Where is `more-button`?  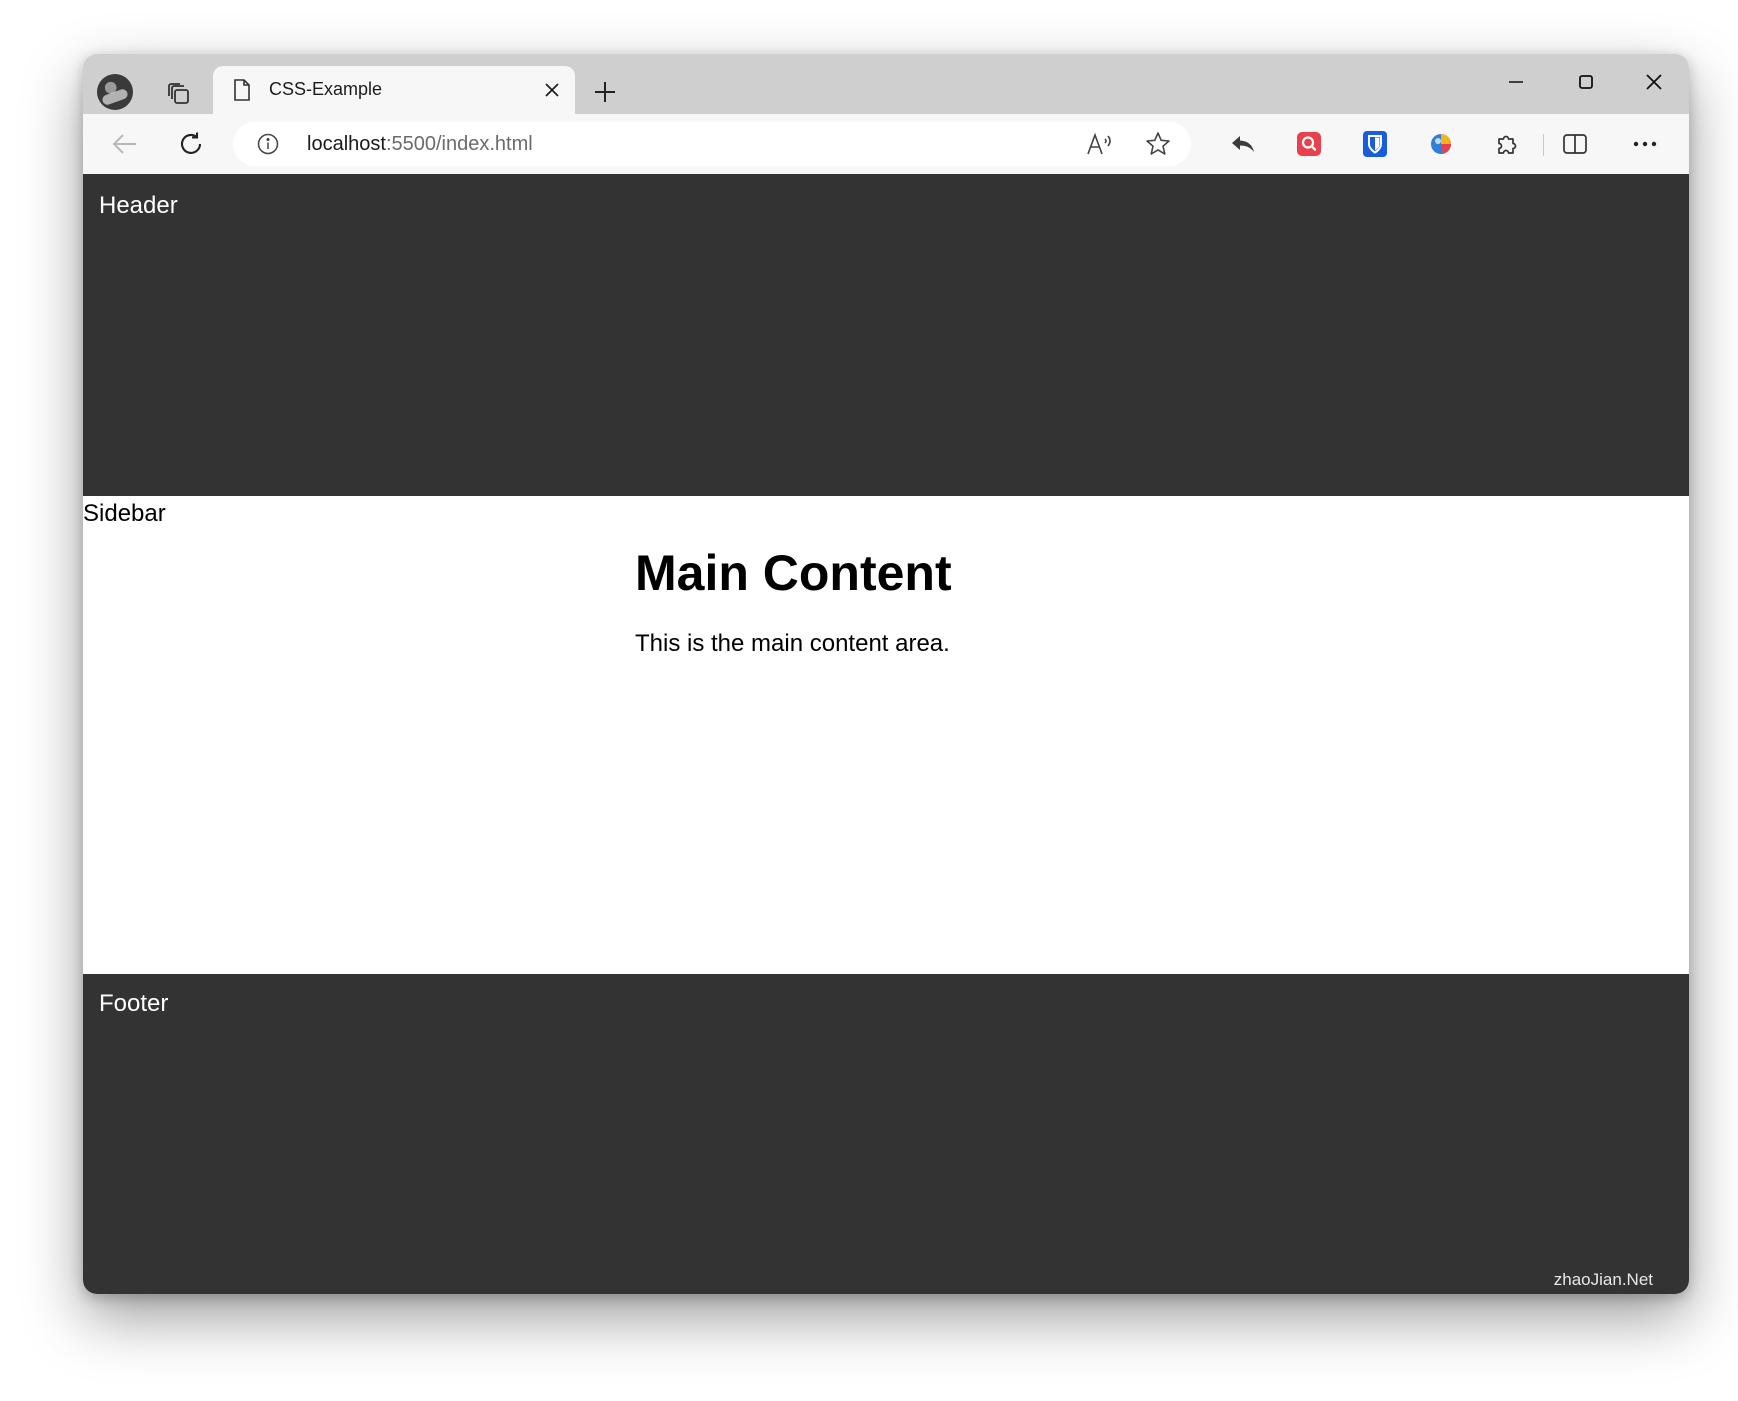 more-button is located at coordinates (1645, 144).